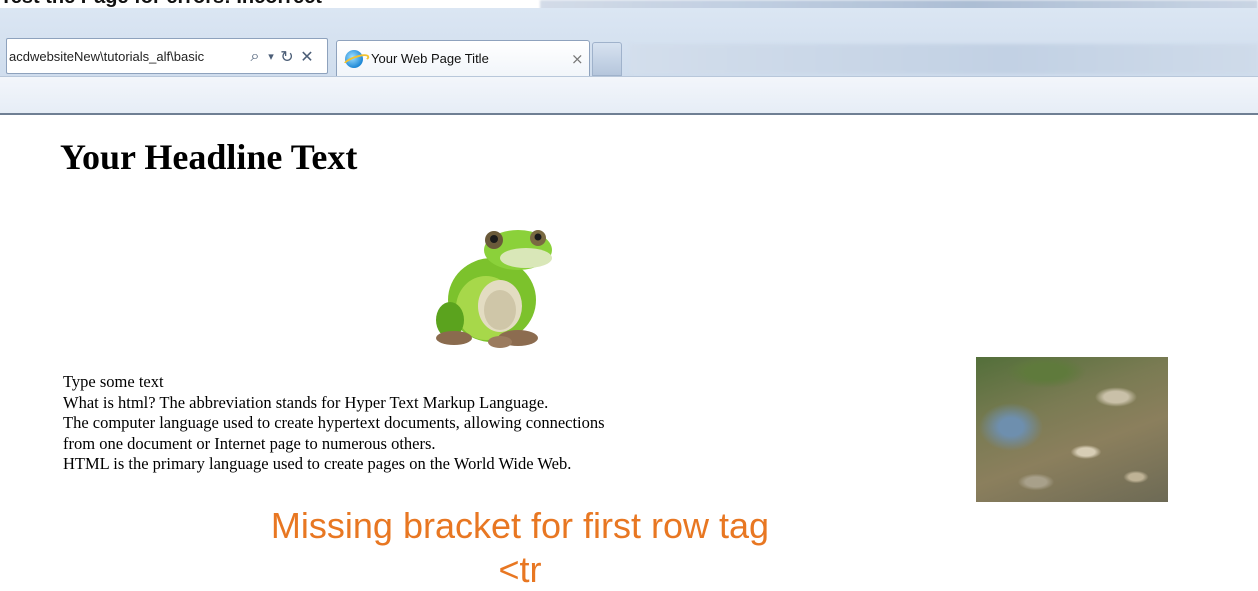  Describe the element at coordinates (629, 95) in the screenshot. I see `command-bar` at that location.